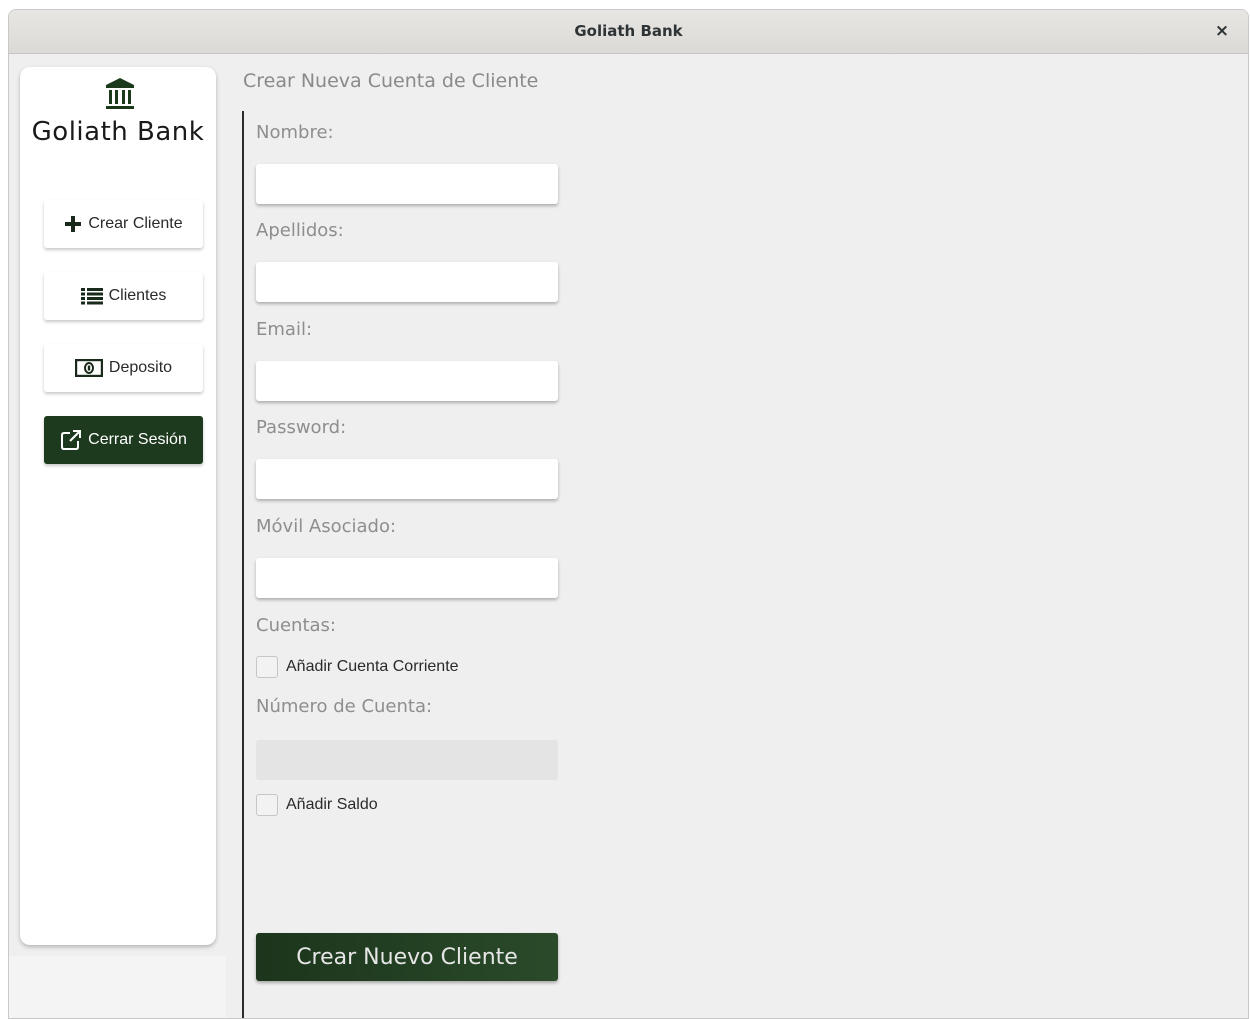 The width and height of the screenshot is (1250, 1019). I want to click on external-link-icon, so click(71, 440).